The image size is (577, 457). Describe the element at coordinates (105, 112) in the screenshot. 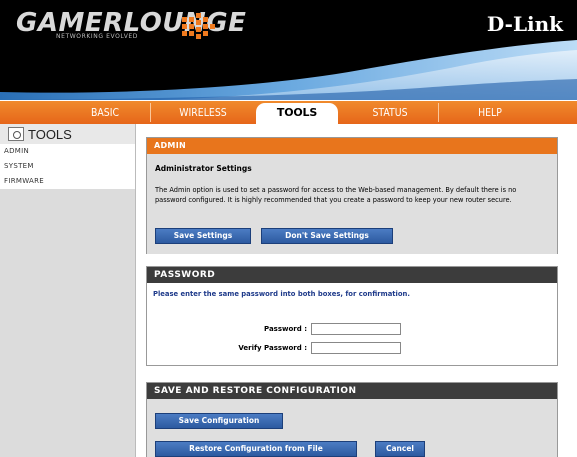

I see `tab-basic: BASIC` at that location.